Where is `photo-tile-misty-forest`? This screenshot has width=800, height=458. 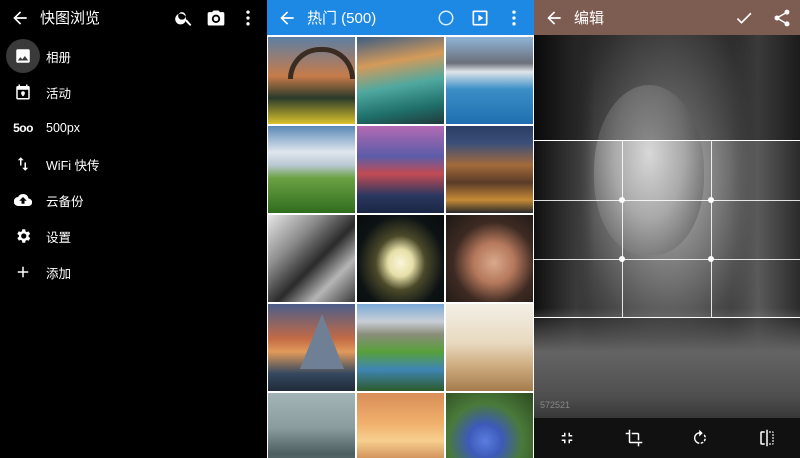
photo-tile-misty-forest is located at coordinates (311, 425).